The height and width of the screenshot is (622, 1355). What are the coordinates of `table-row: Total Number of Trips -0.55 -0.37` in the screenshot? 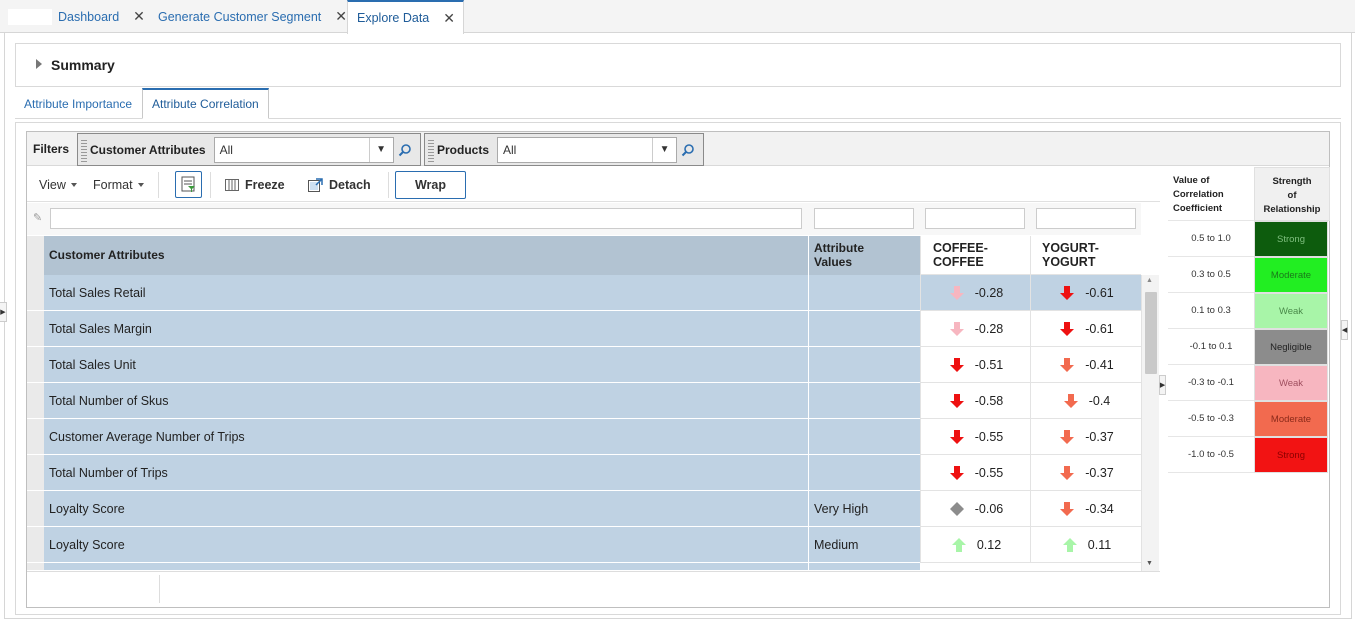 It's located at (584, 473).